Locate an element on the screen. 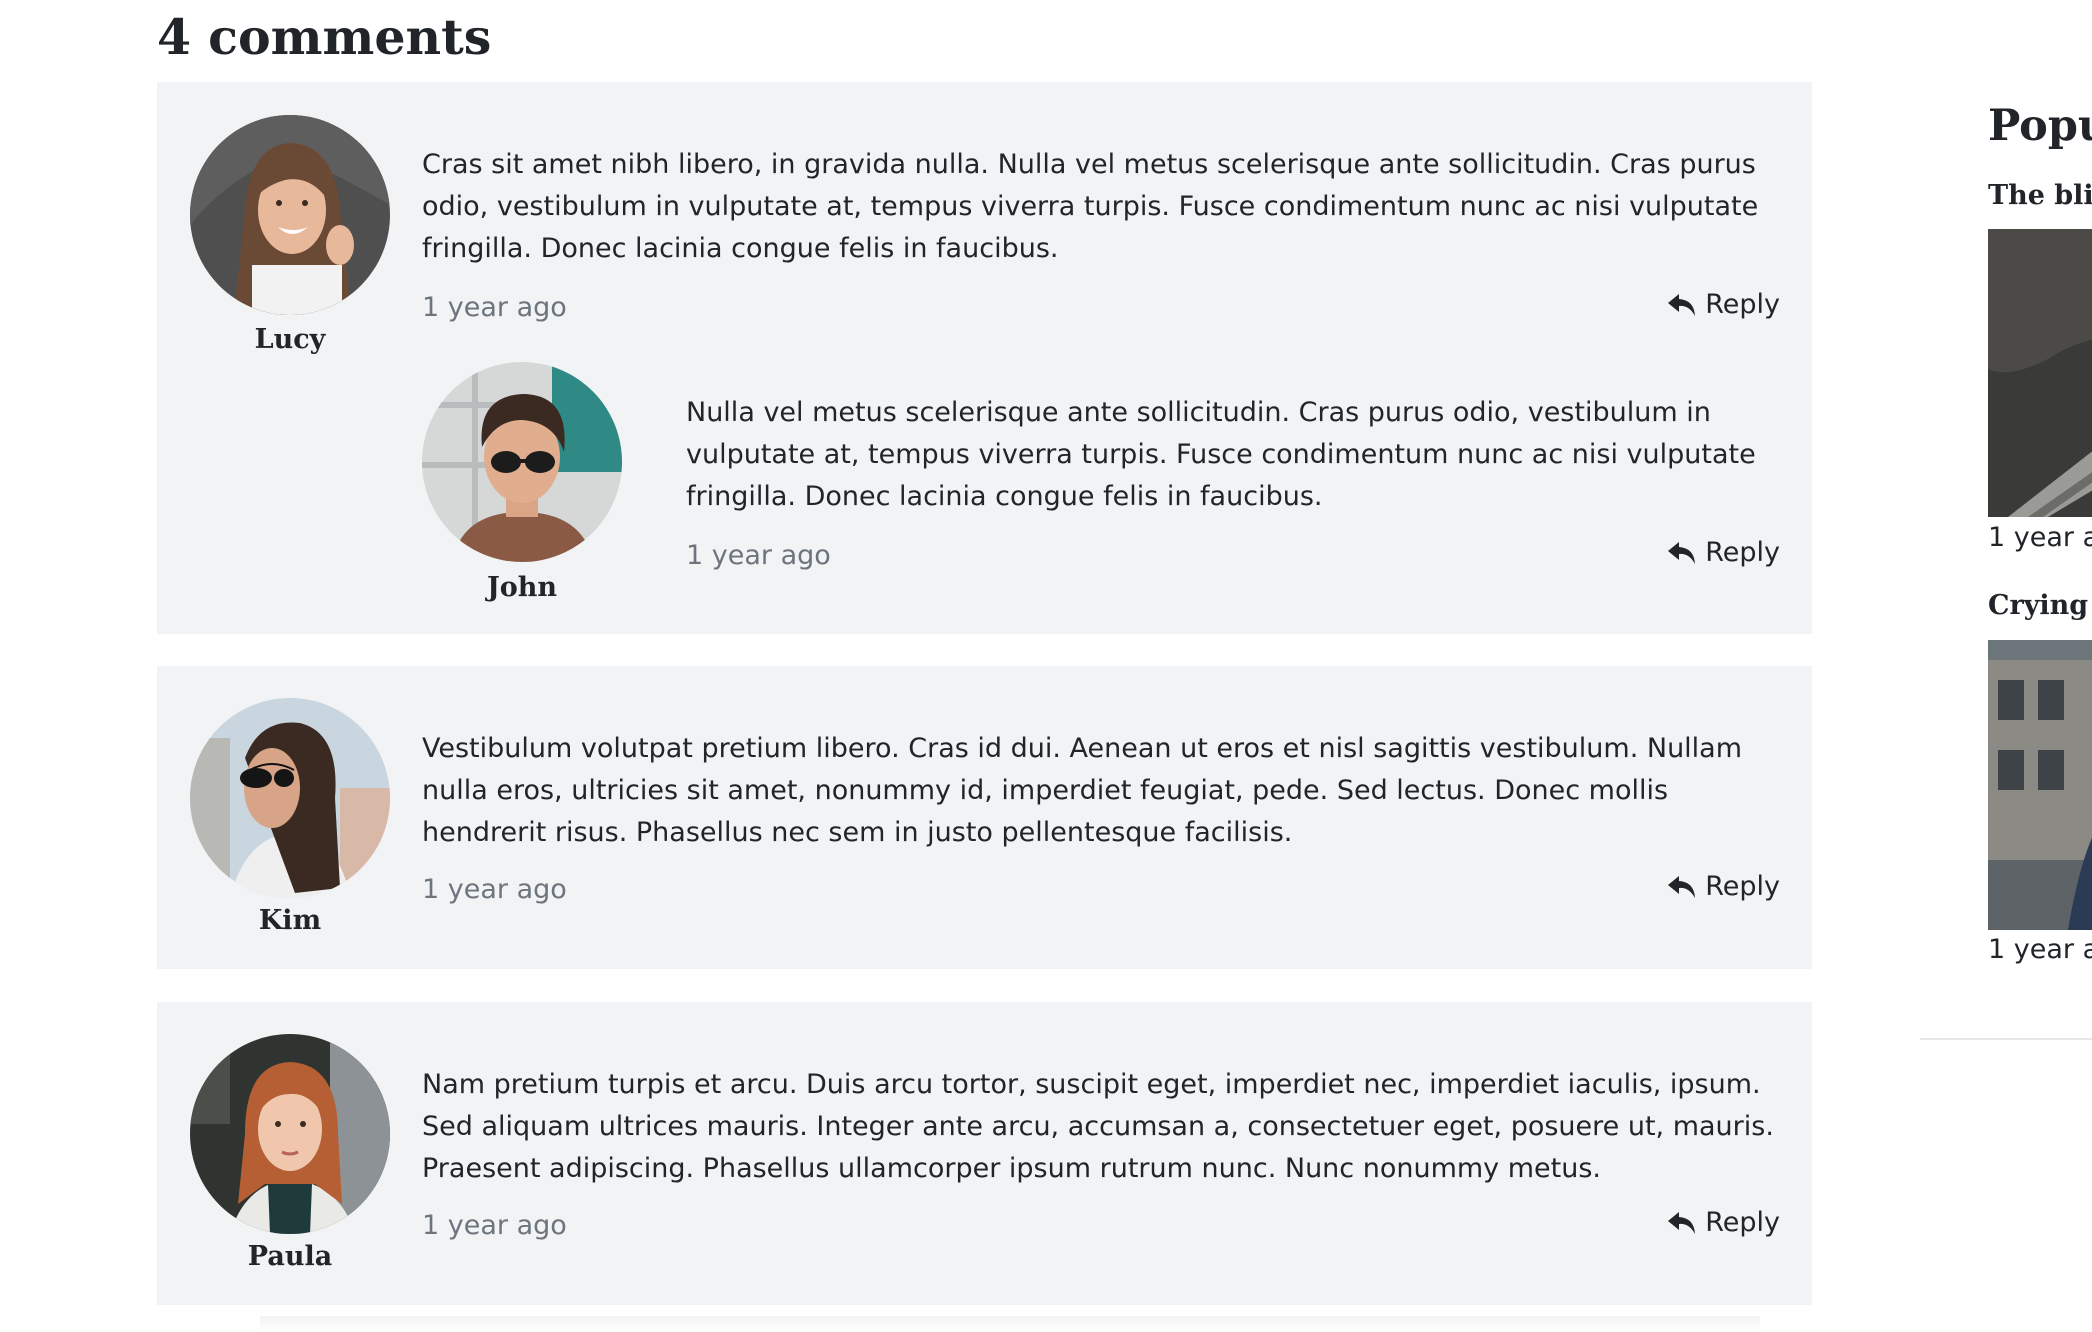  popular-post-title: Crying c is located at coordinates (2040, 605).